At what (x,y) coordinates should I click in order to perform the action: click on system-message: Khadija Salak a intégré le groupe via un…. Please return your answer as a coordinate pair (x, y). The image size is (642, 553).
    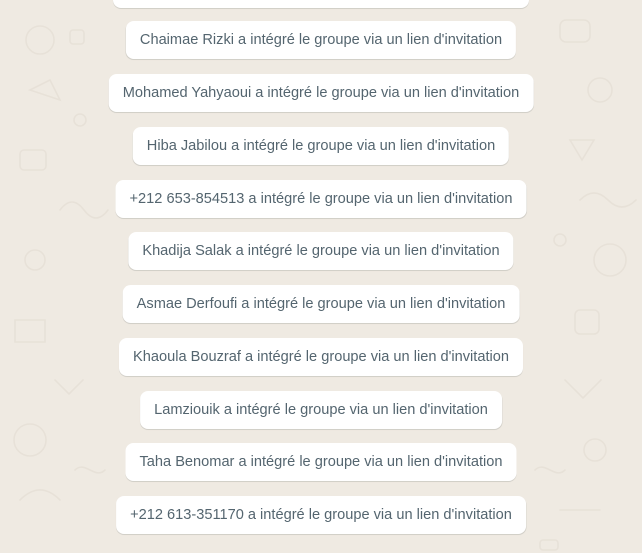
    Looking at the image, I should click on (321, 251).